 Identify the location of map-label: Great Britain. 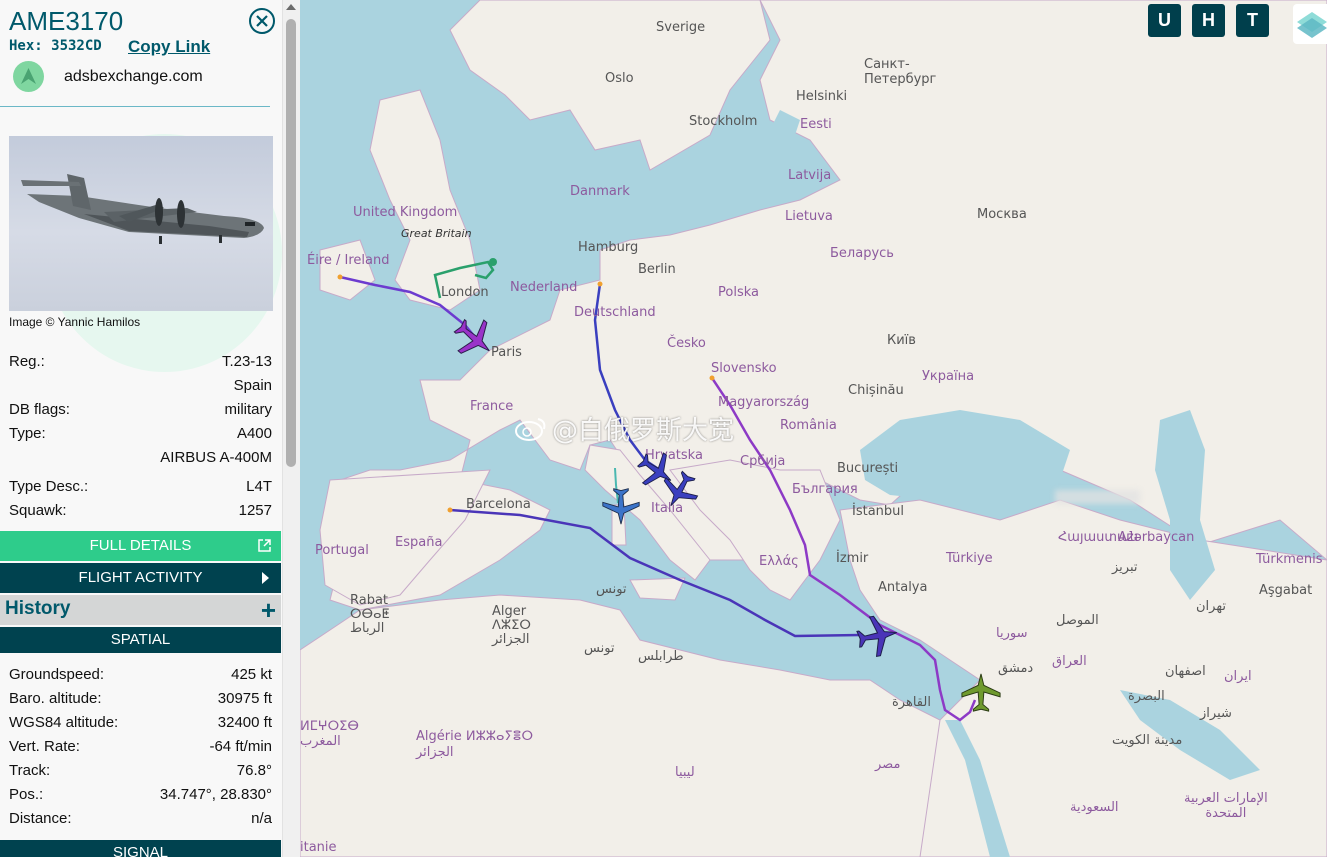
(436, 233).